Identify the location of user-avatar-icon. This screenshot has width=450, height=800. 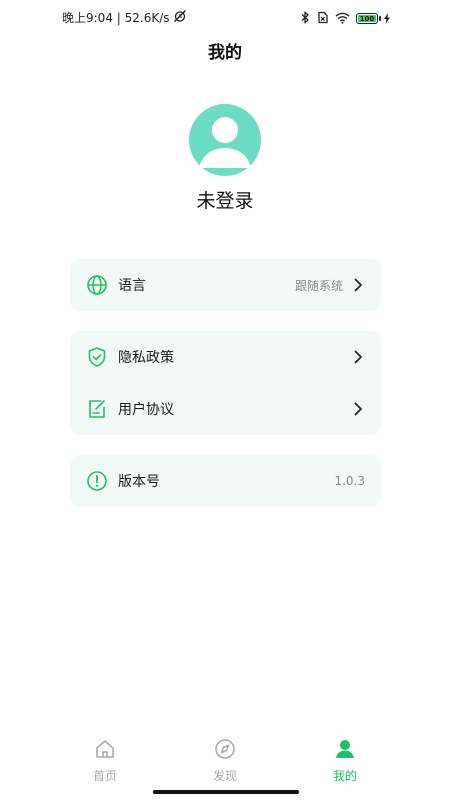
(225, 142).